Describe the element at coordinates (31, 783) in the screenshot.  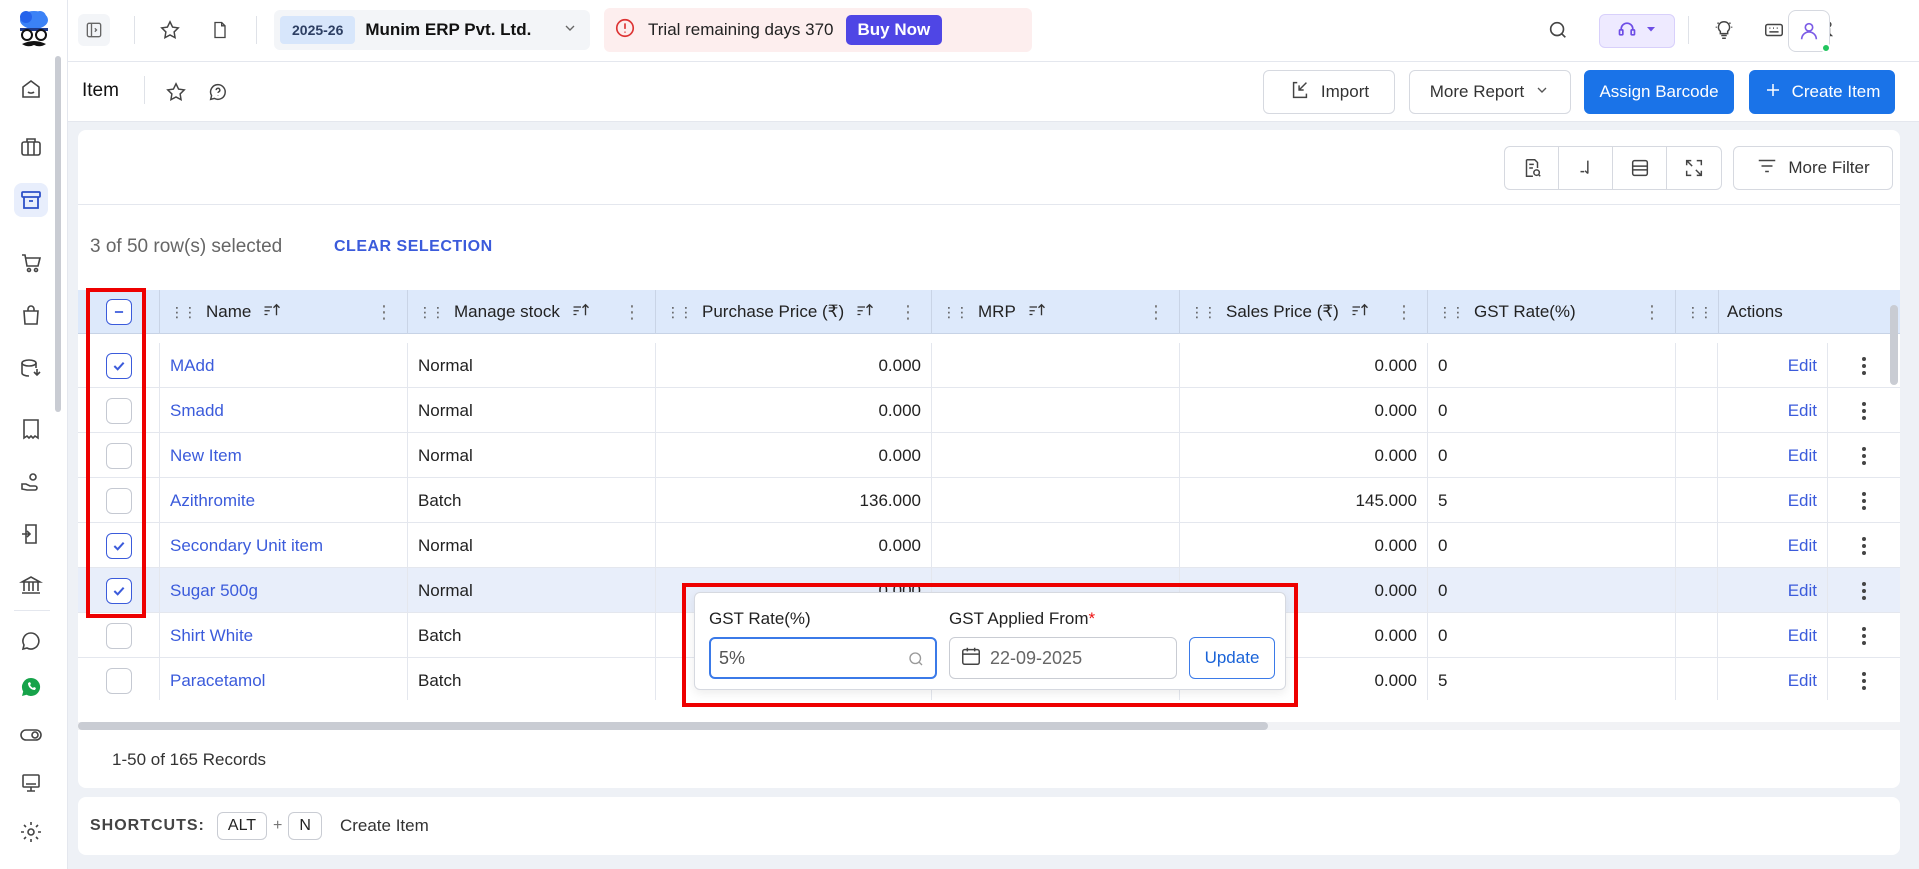
I see `monitor-icon` at that location.